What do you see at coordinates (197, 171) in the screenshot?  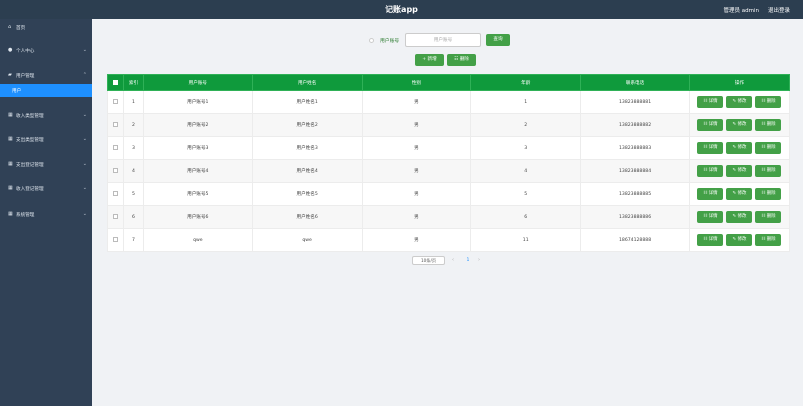 I see `cell-account: 用户账号4` at bounding box center [197, 171].